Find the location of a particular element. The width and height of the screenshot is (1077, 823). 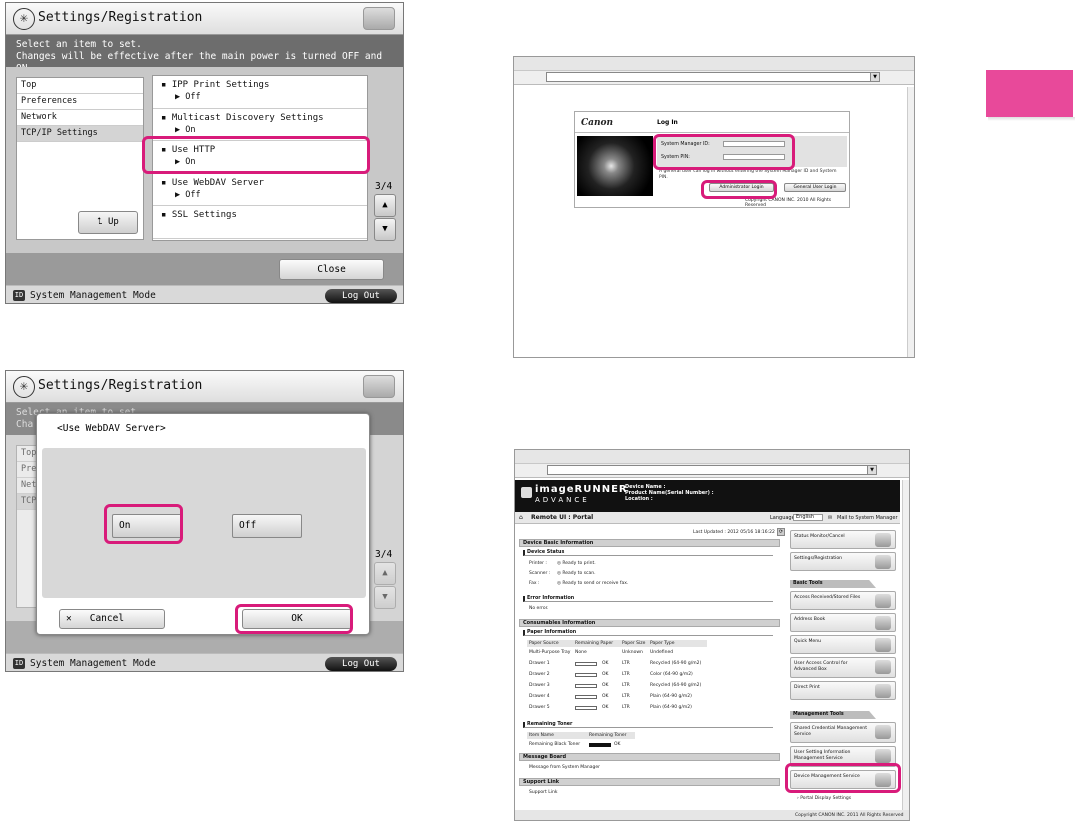

language-select: English is located at coordinates (808, 517).